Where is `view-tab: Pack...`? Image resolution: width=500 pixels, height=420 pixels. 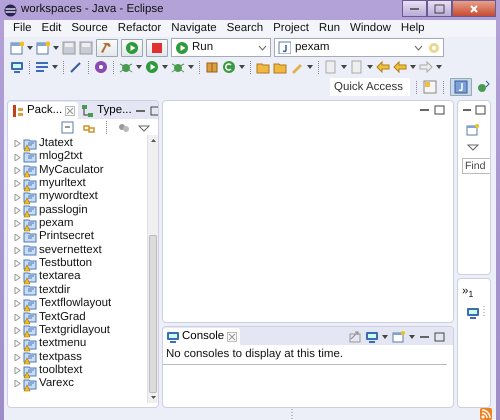 view-tab: Pack... is located at coordinates (43, 110).